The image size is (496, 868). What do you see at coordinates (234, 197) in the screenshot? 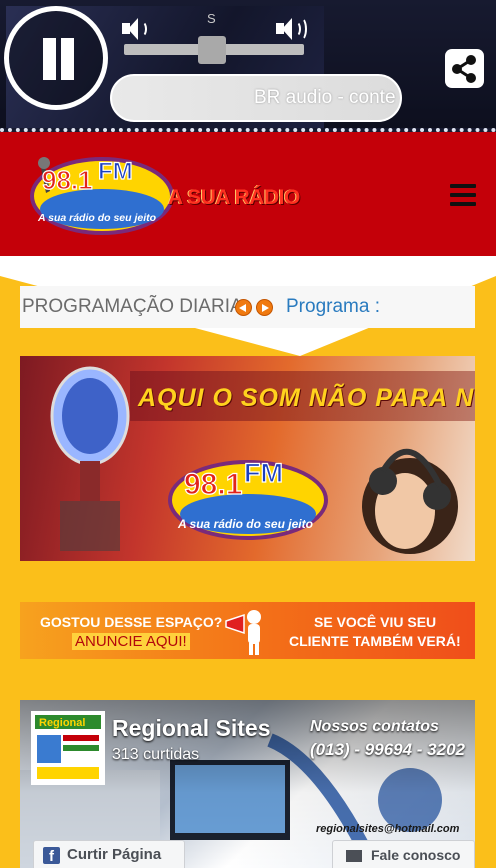
I see `site-slogan: A SUA RÁDIO` at bounding box center [234, 197].